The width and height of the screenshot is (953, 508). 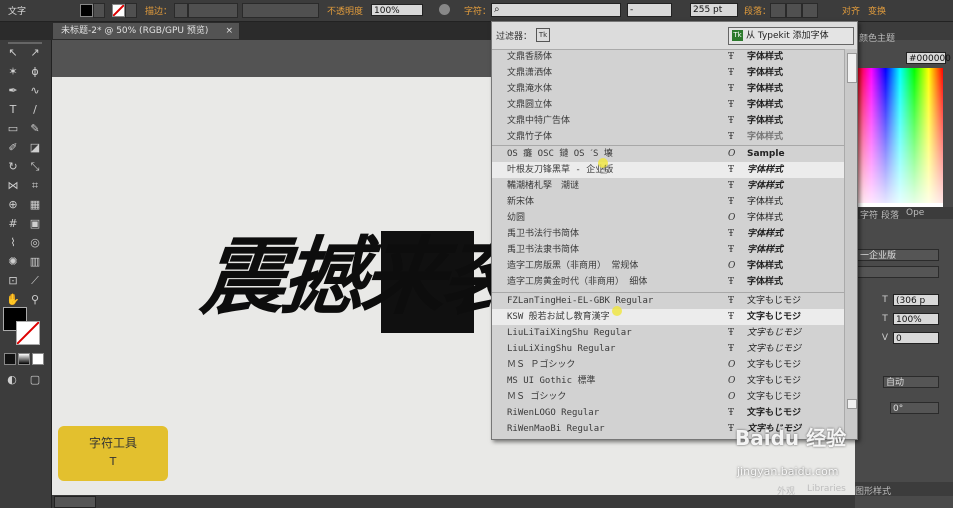 I want to click on fill-dropdown, so click(x=99, y=10).